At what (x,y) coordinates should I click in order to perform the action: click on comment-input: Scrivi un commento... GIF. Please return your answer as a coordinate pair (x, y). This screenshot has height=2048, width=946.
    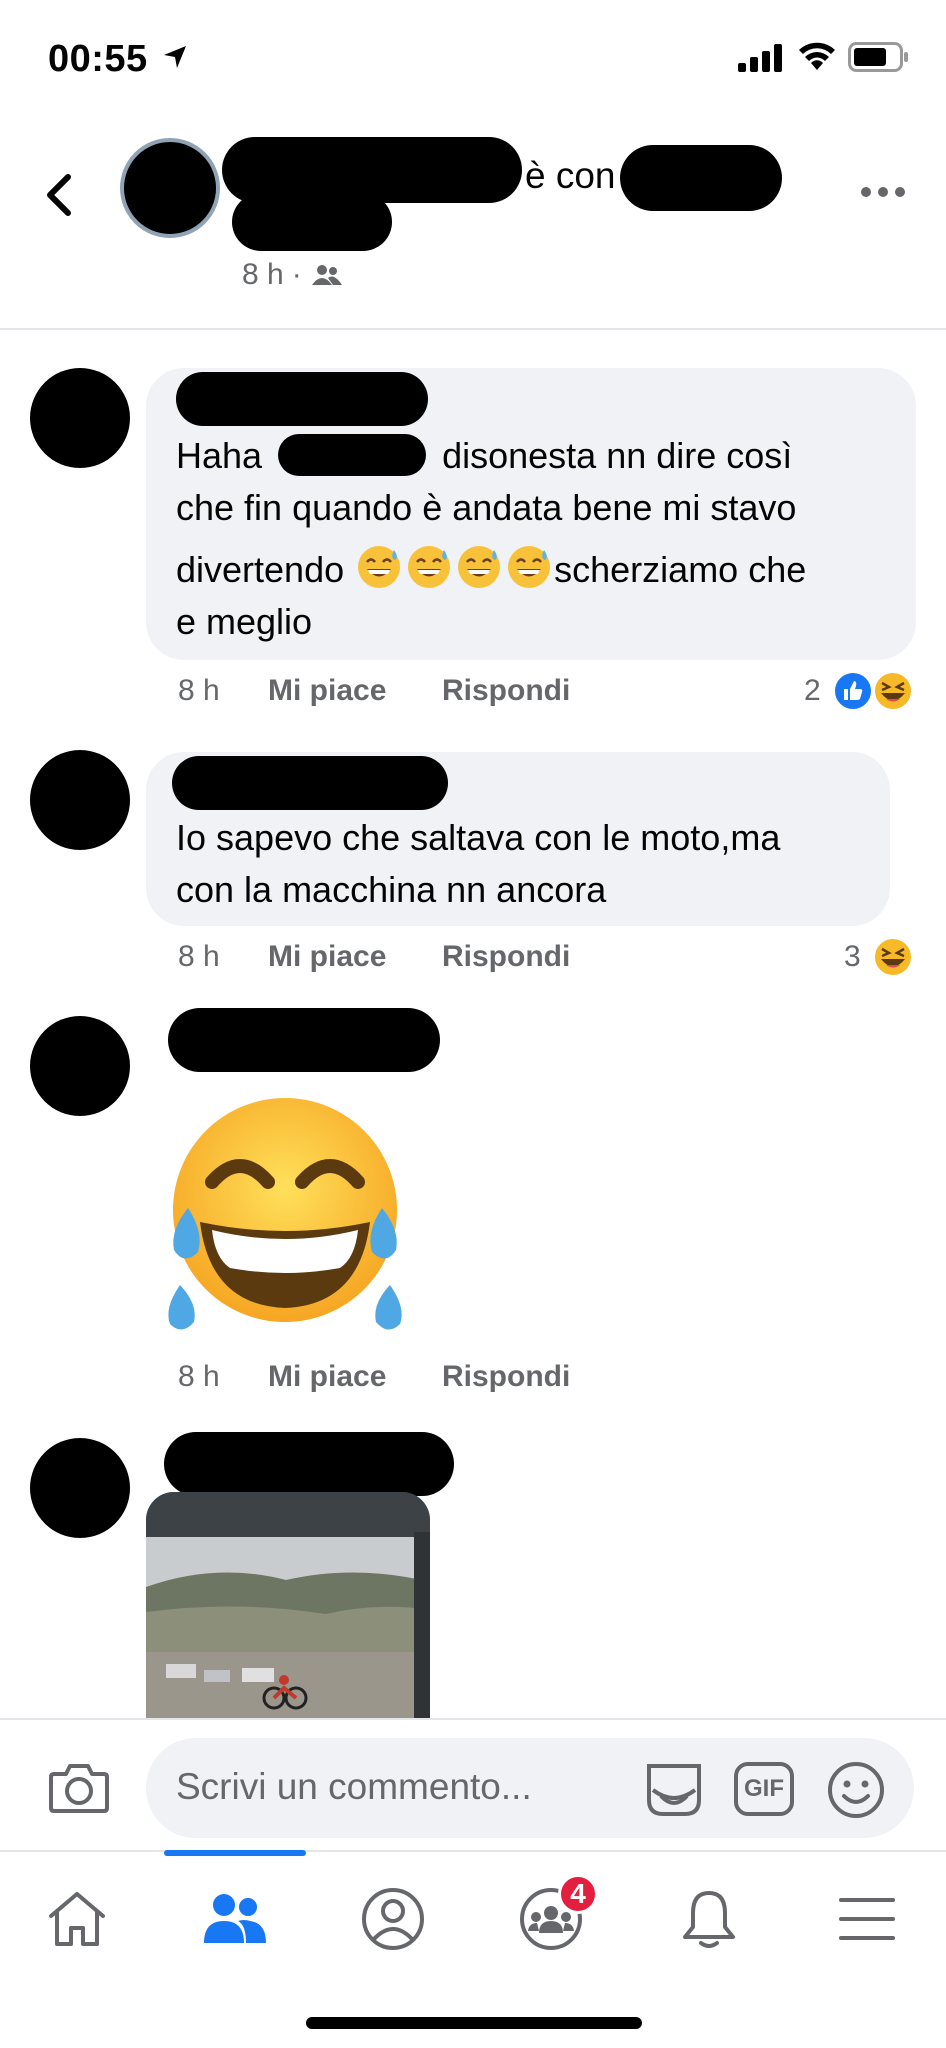
    Looking at the image, I should click on (530, 1788).